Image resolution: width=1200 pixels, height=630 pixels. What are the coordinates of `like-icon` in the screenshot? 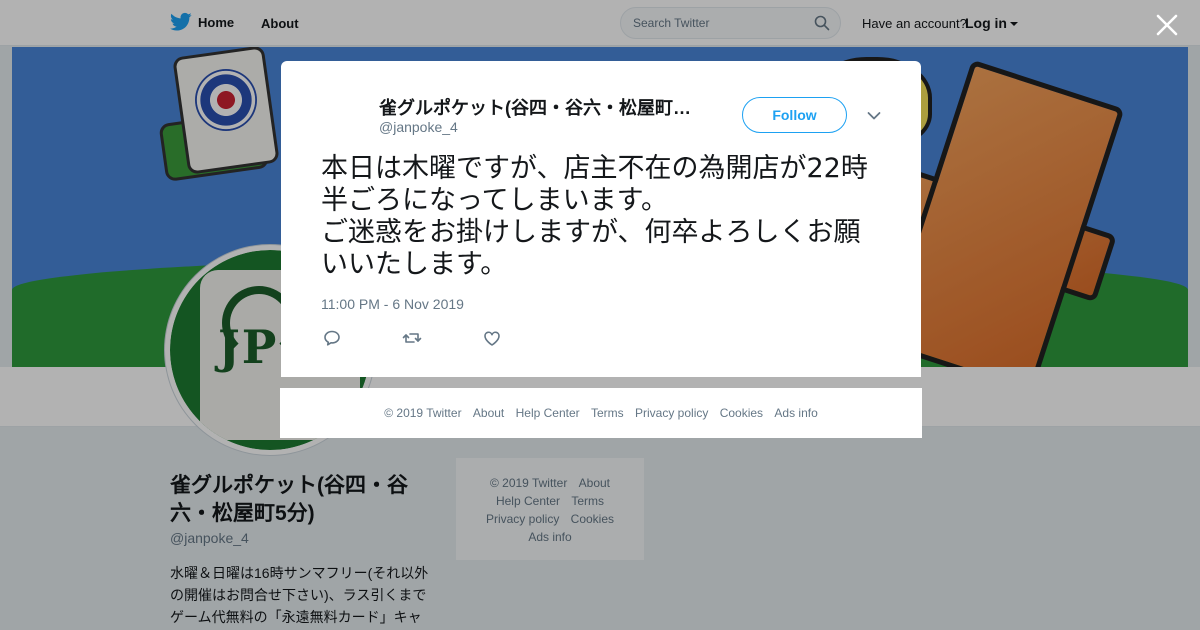 It's located at (492, 338).